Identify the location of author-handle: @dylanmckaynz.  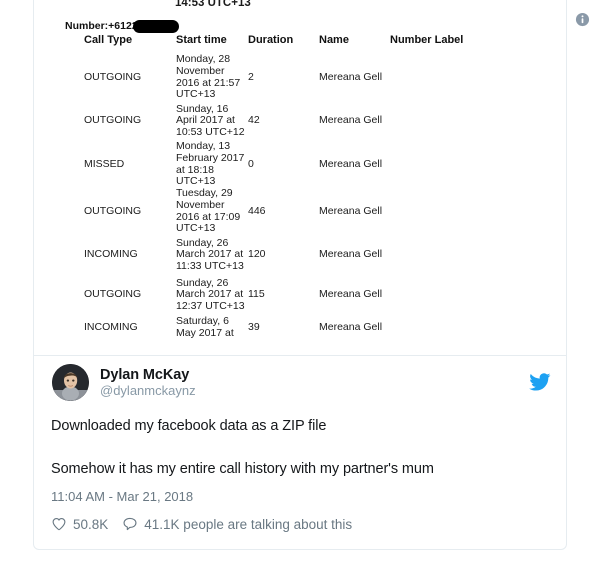
(148, 391).